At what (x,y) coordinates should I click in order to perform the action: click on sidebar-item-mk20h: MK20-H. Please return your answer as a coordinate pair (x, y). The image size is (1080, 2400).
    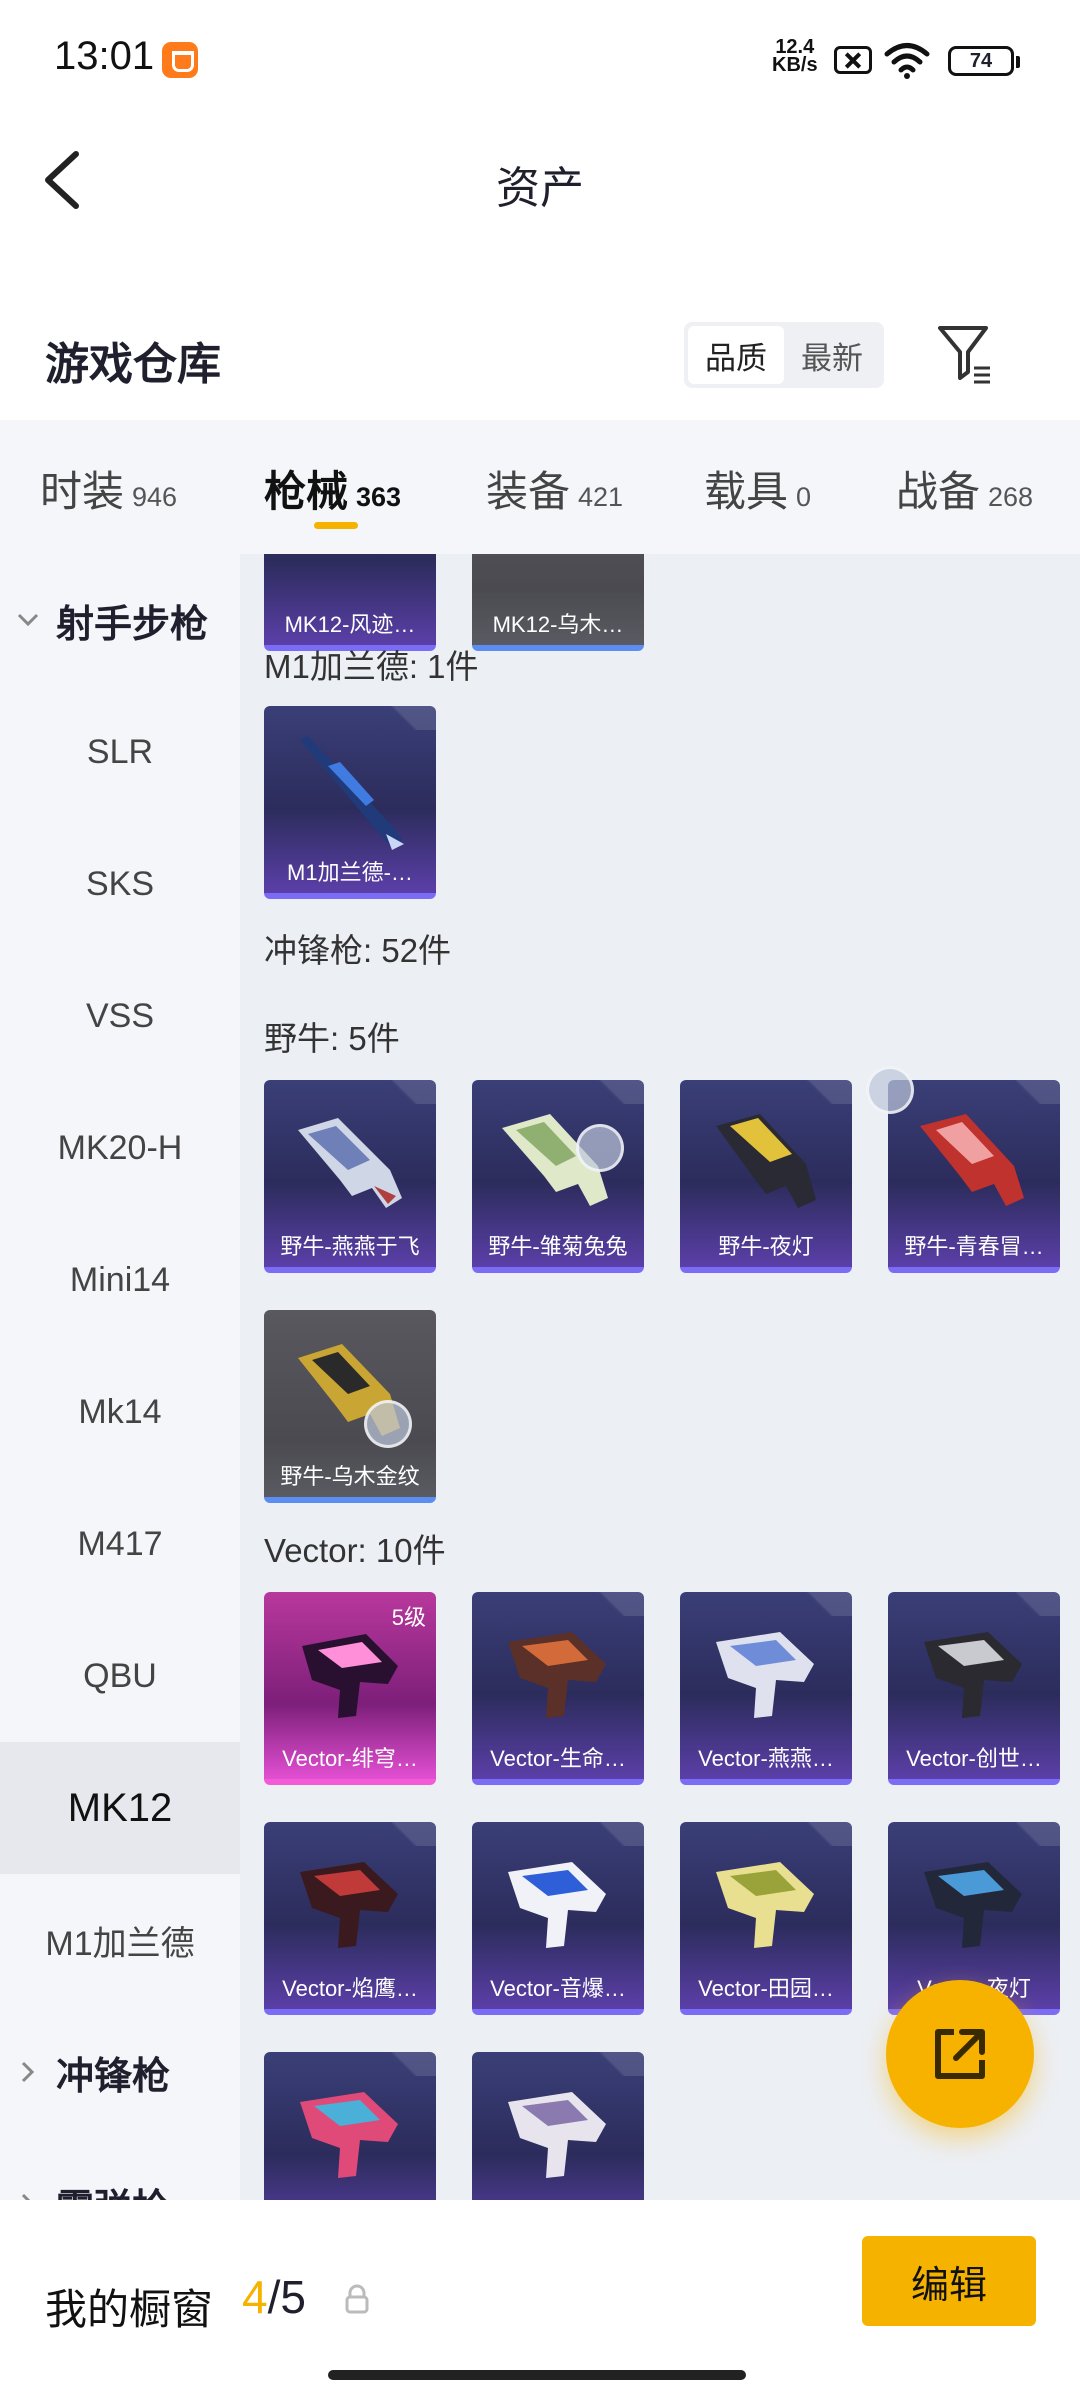
    Looking at the image, I should click on (120, 1148).